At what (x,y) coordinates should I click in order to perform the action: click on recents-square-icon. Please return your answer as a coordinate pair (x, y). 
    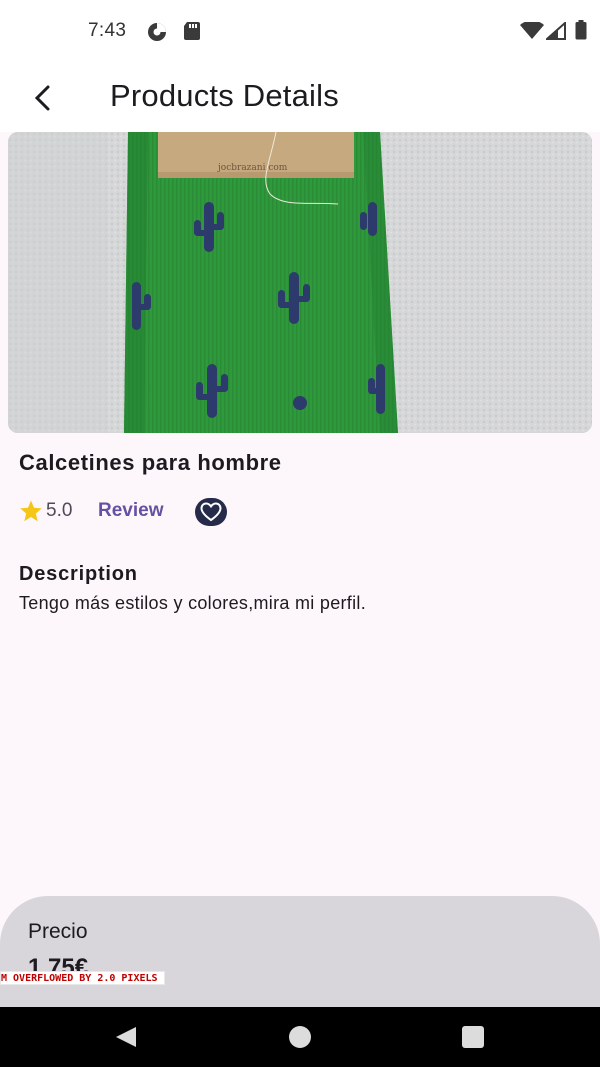
    Looking at the image, I should click on (473, 1039).